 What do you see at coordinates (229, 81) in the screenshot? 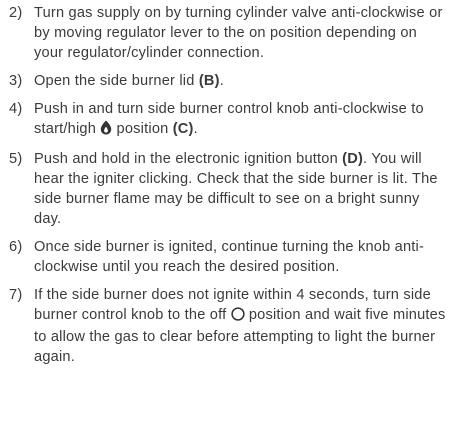
I see `list-item: 3) Open the side burner lid (B).` at bounding box center [229, 81].